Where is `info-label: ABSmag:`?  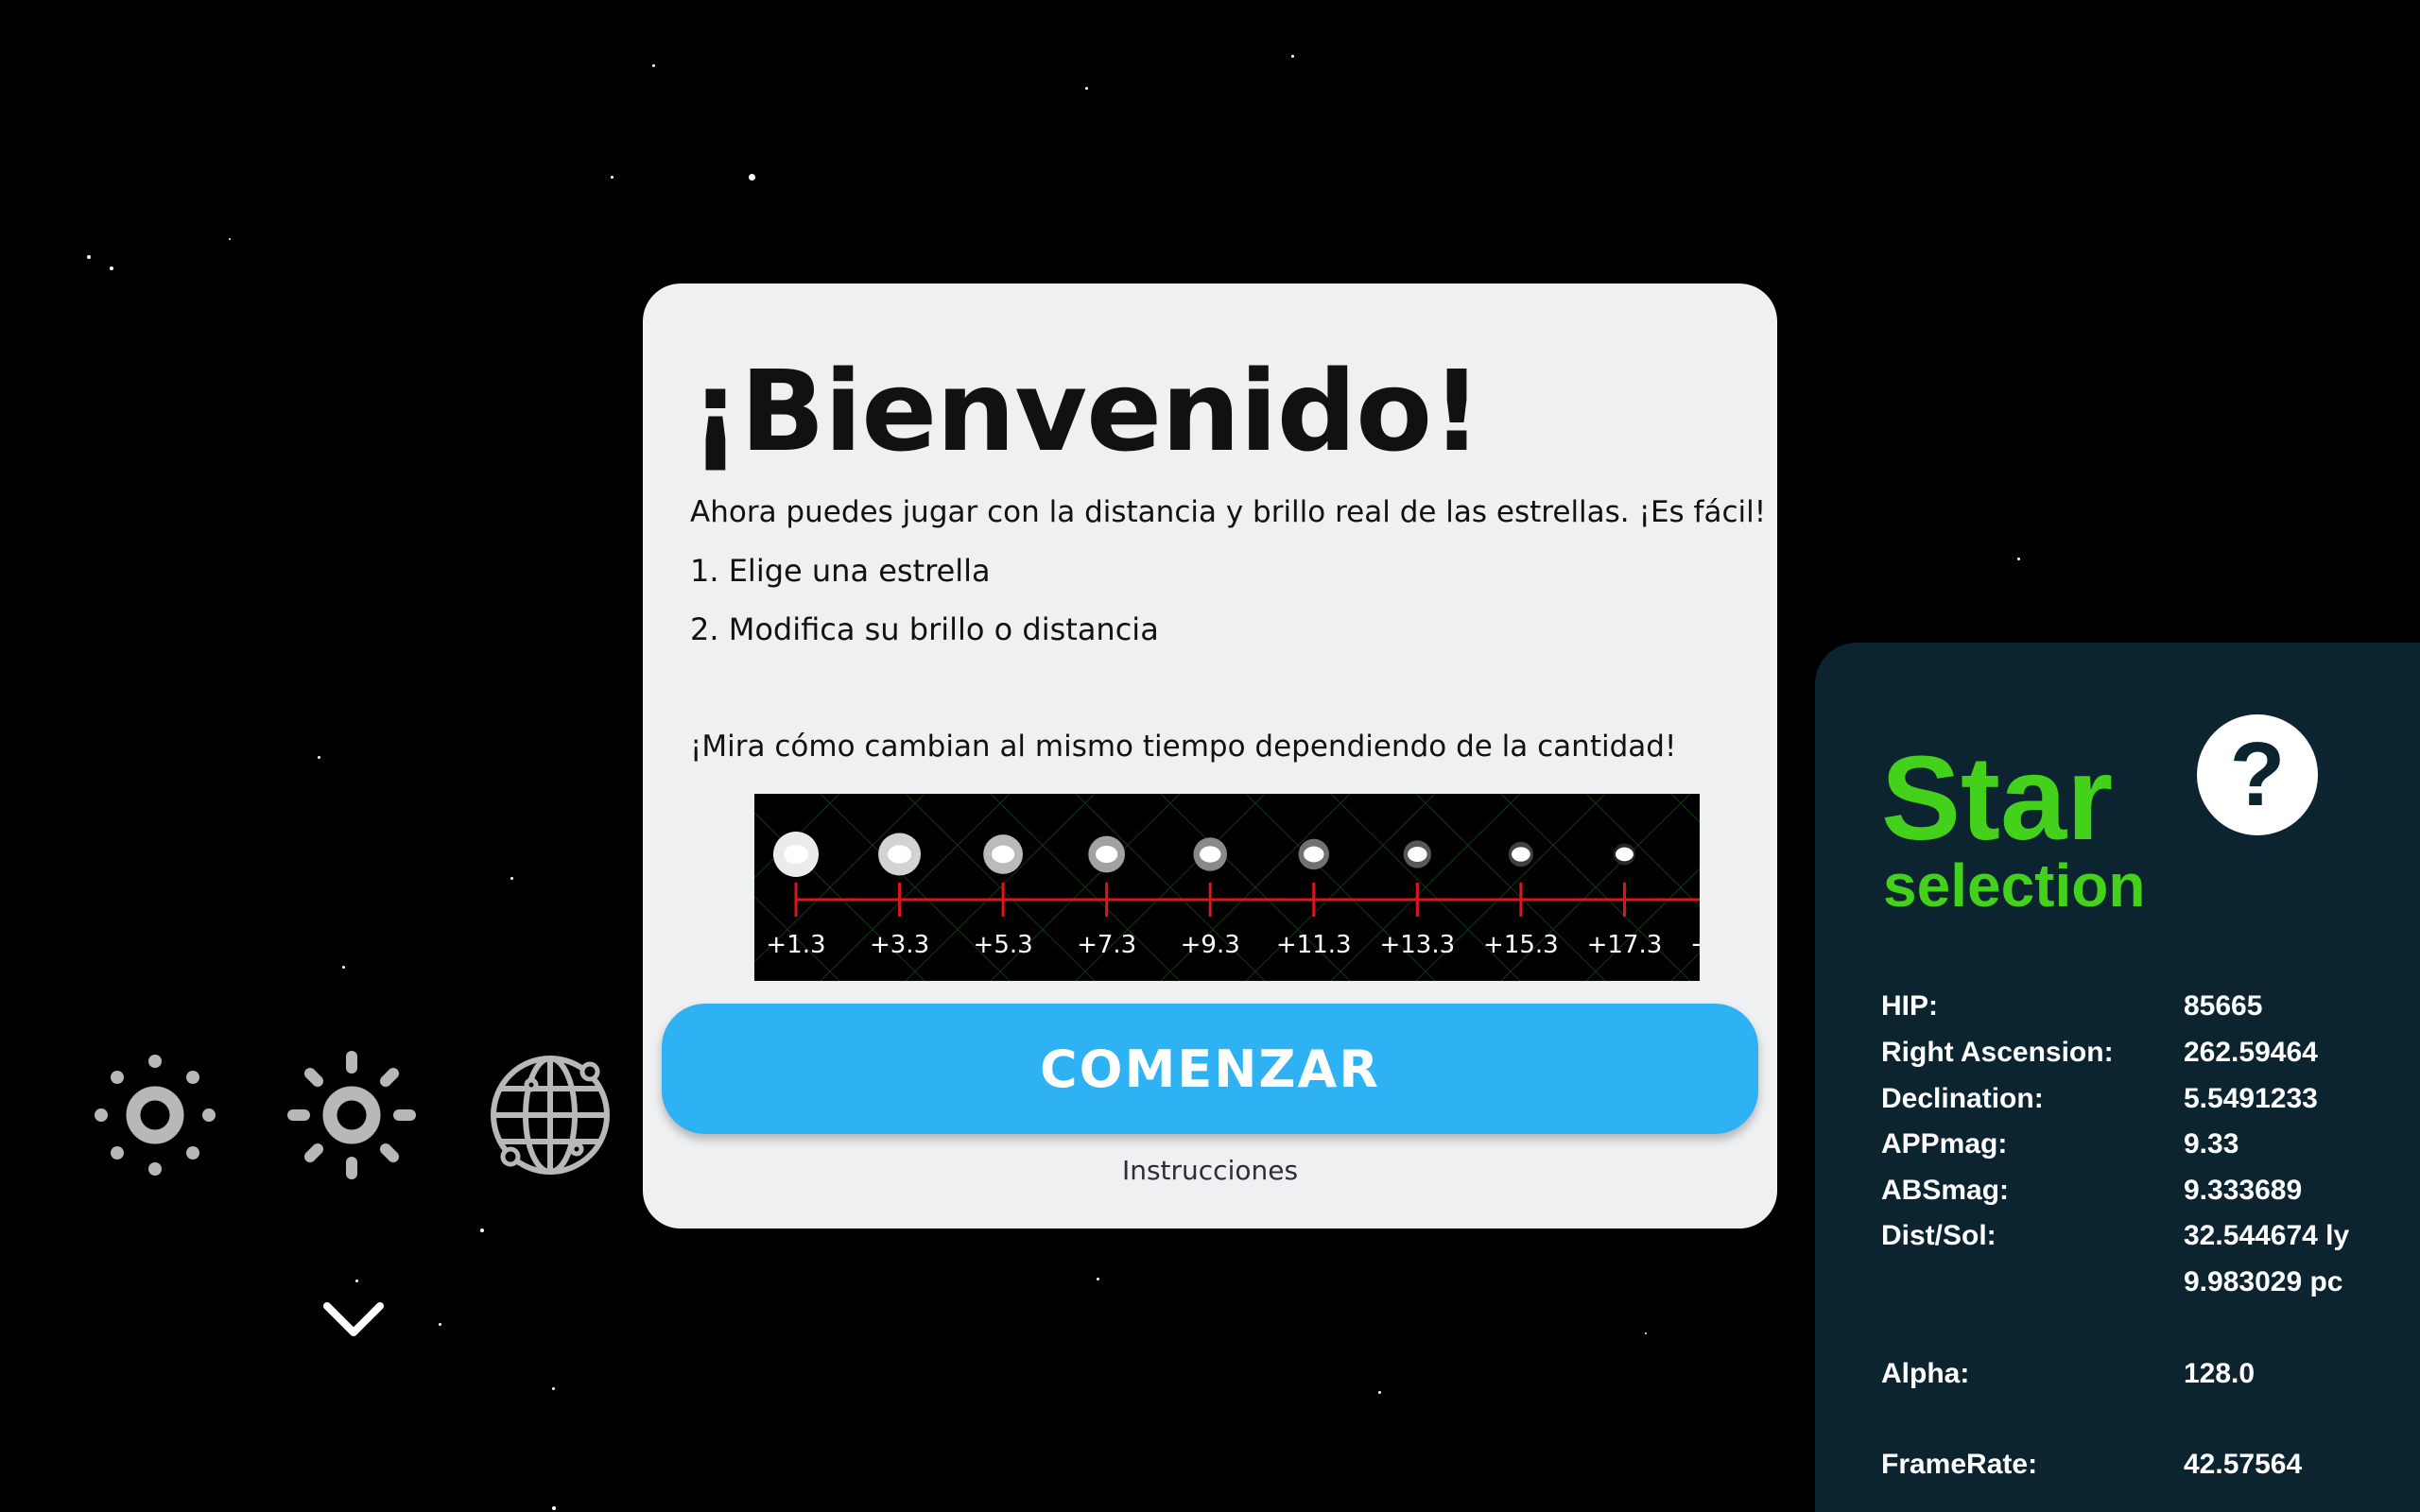
info-label: ABSmag: is located at coordinates (1945, 1190).